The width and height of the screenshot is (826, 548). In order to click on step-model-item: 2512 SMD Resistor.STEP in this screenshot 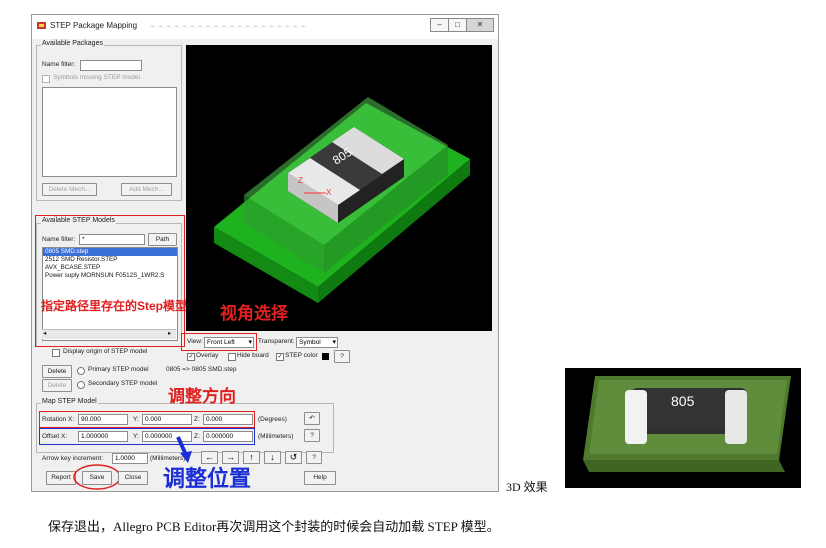, I will do `click(110, 260)`.